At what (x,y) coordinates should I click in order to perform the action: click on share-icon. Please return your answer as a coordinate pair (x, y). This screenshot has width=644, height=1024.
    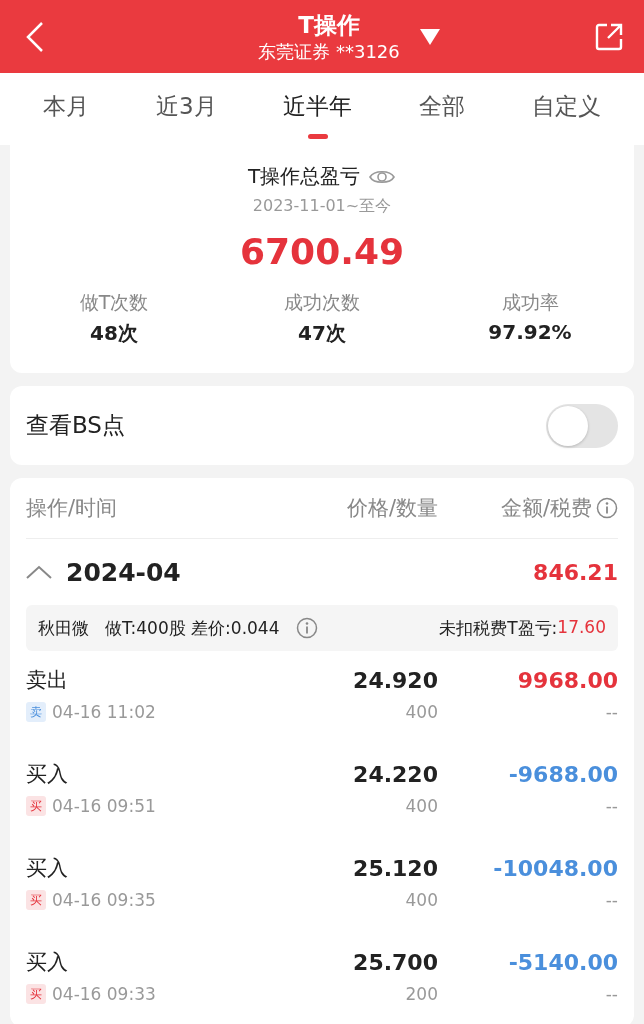
    Looking at the image, I should click on (609, 36).